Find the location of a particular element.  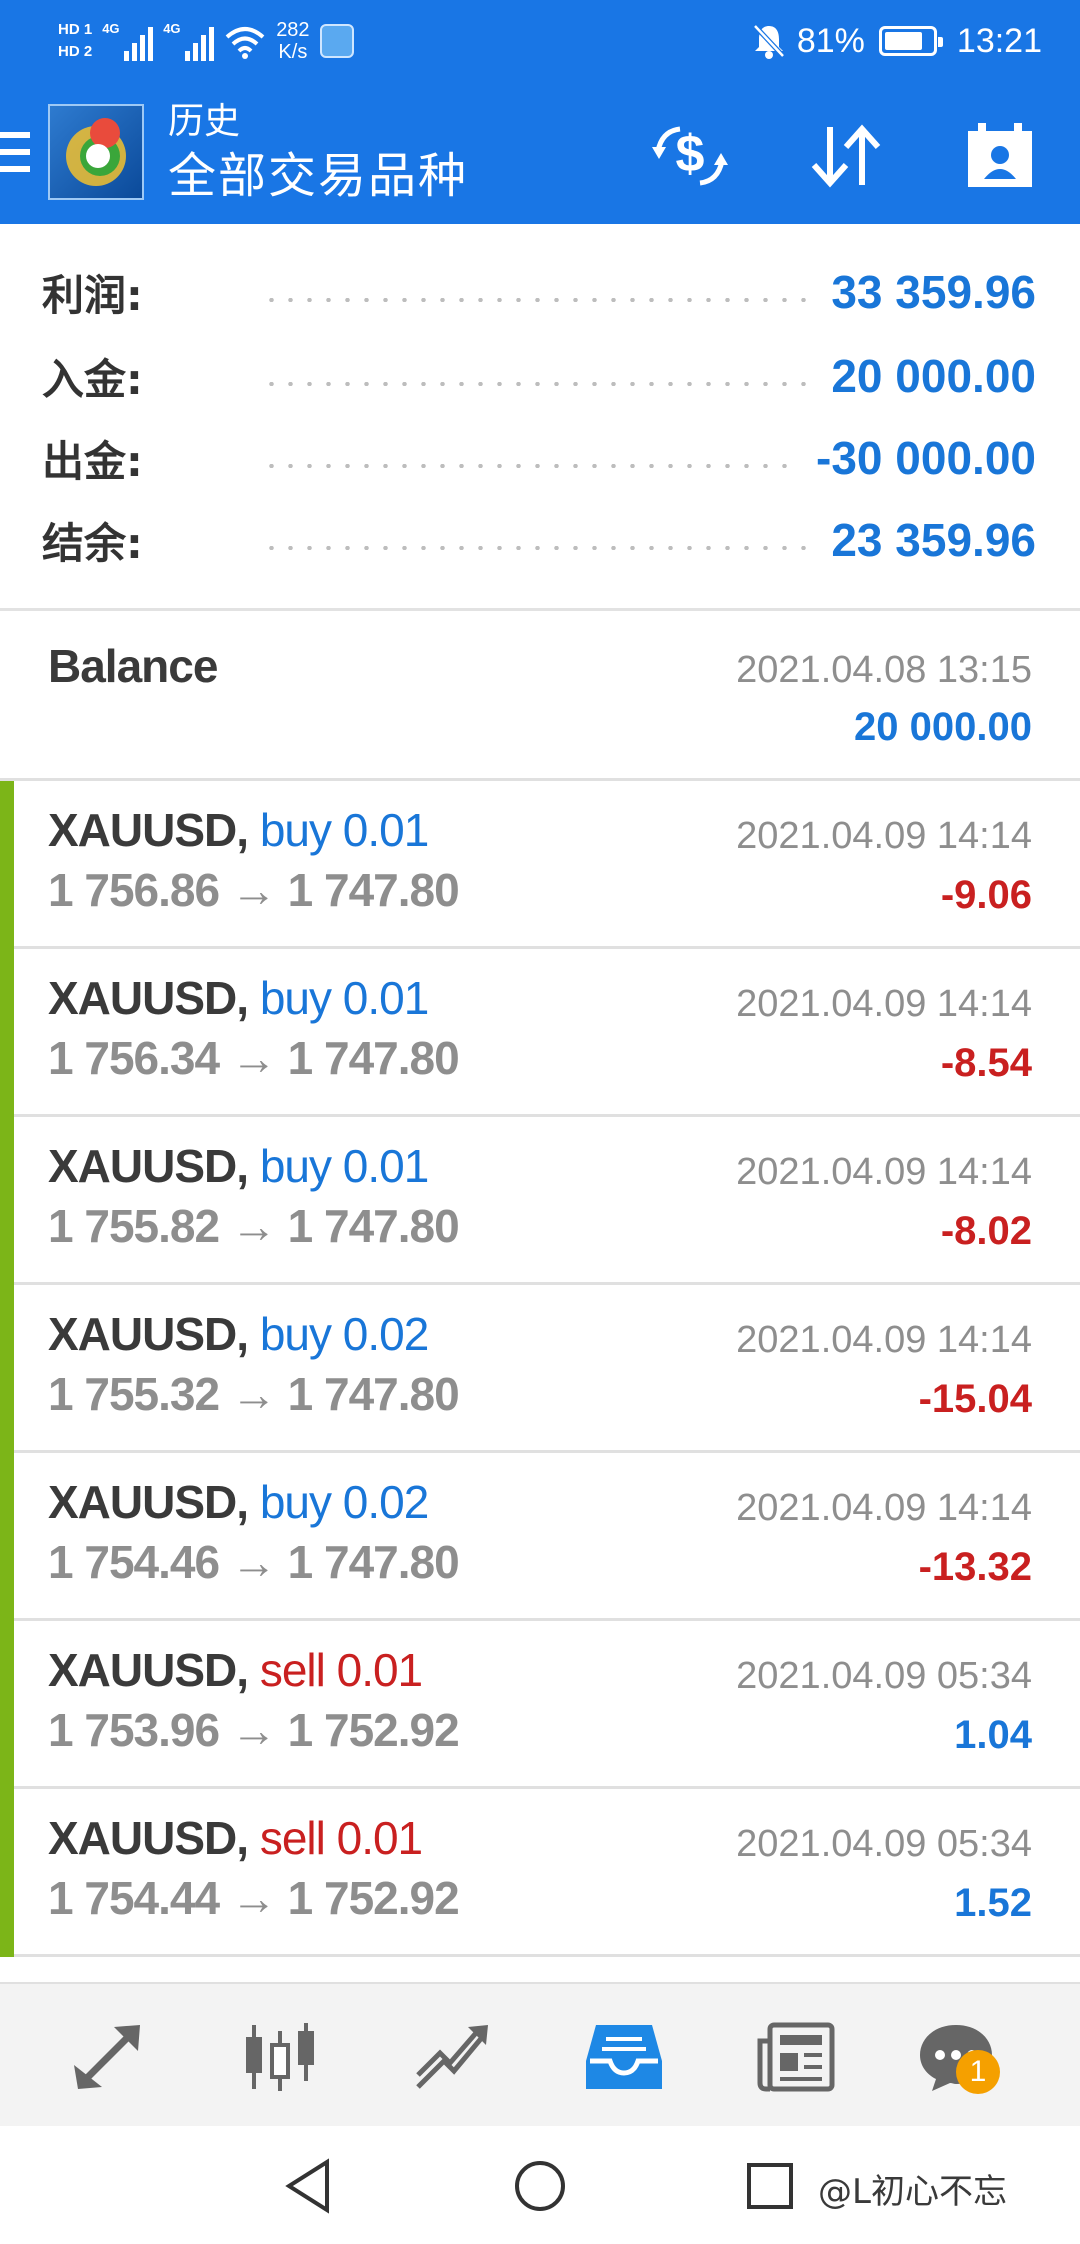

balance-row: 结余: 23 359.96 is located at coordinates (539, 540).